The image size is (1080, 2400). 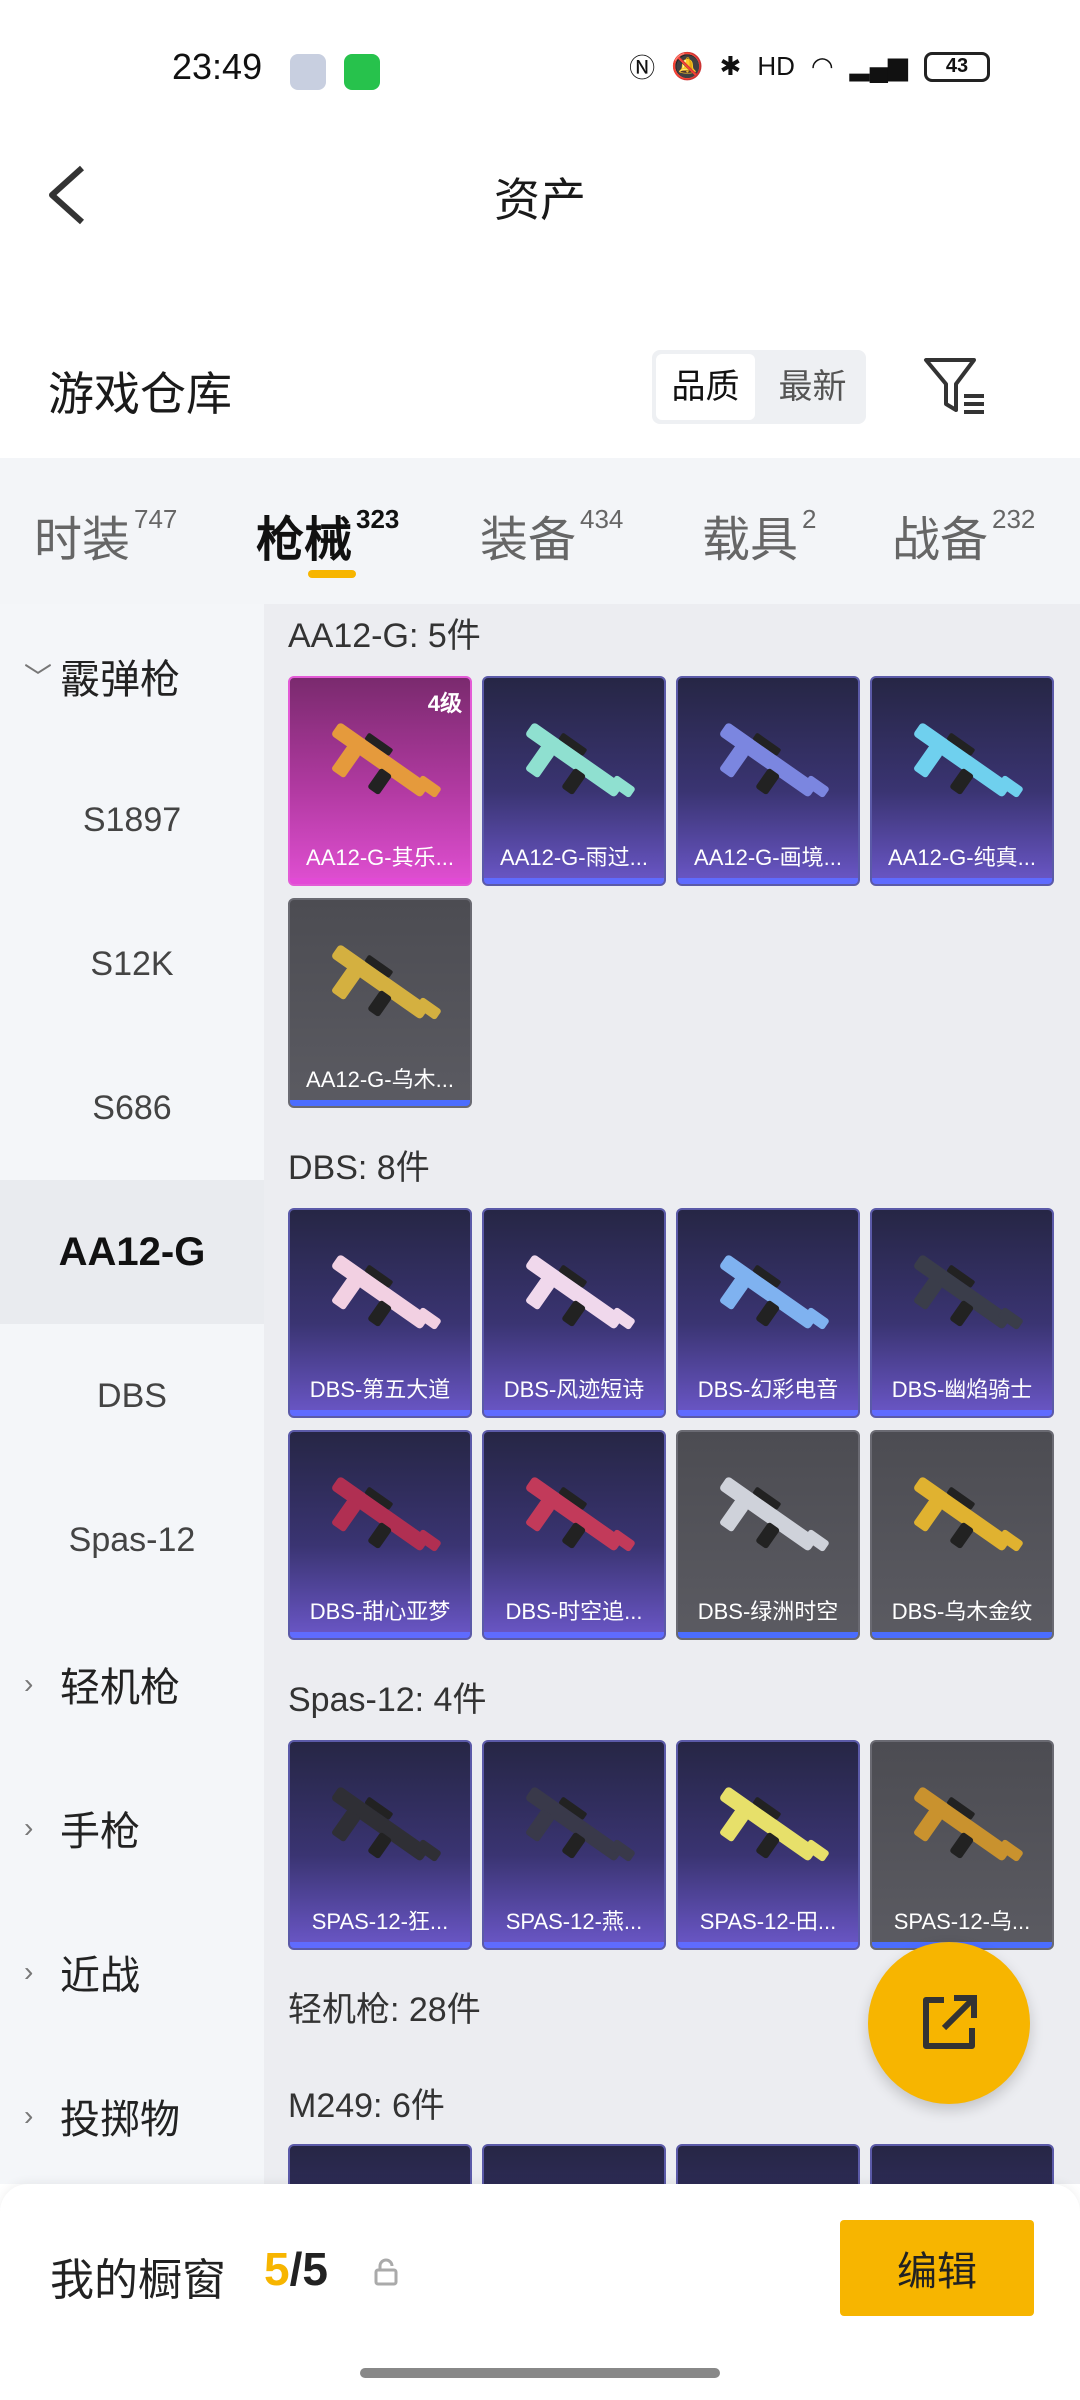 I want to click on tab-vehicles: 载具 2, so click(x=759, y=535).